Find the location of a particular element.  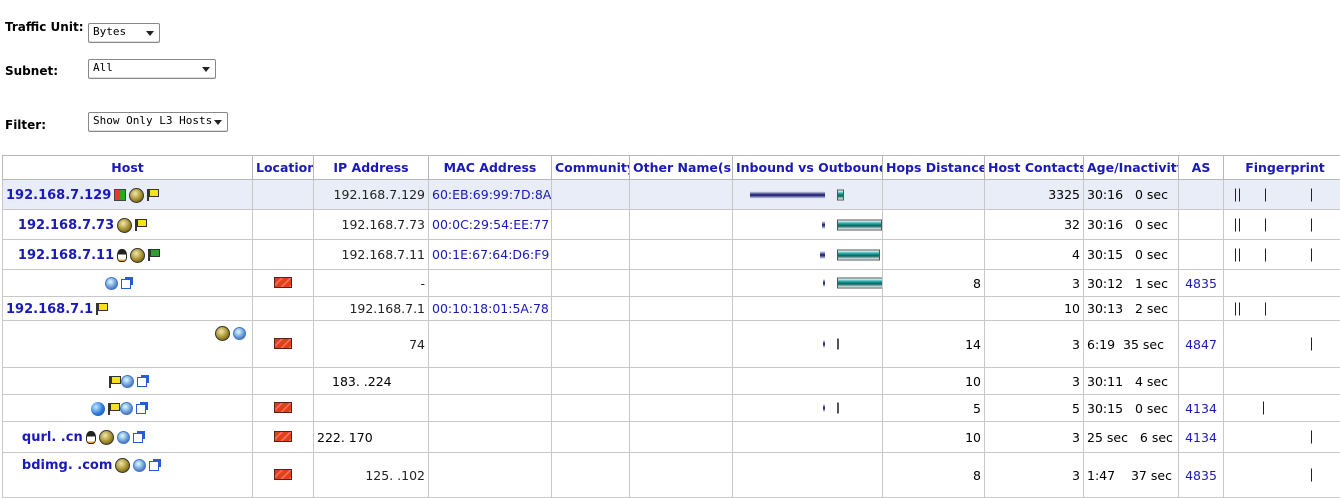

earth-icon is located at coordinates (98, 408).